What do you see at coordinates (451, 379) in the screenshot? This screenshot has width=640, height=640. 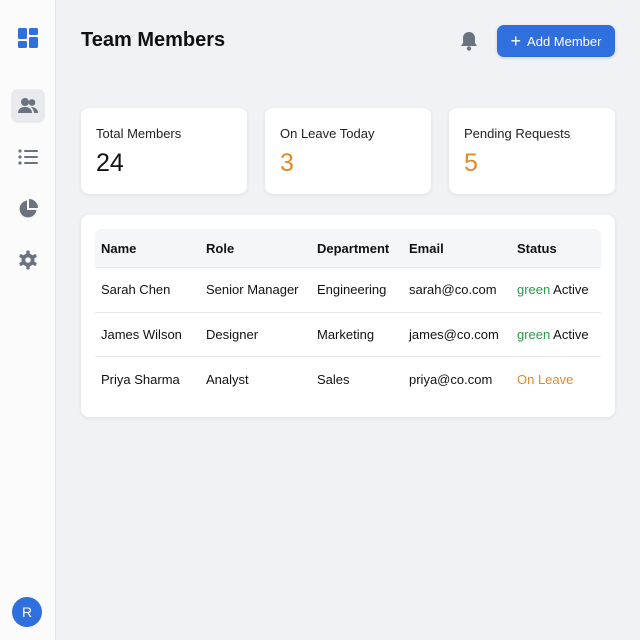 I see `cell-email: priya@co.com` at bounding box center [451, 379].